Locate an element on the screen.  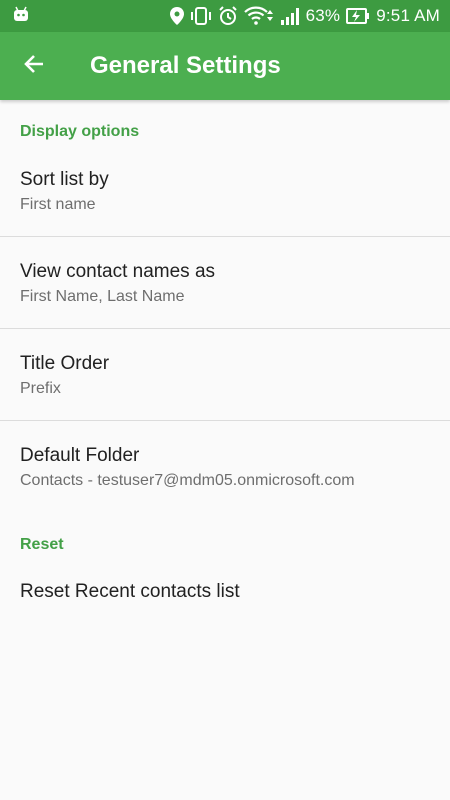
battery-percentage: 63% is located at coordinates (323, 15).